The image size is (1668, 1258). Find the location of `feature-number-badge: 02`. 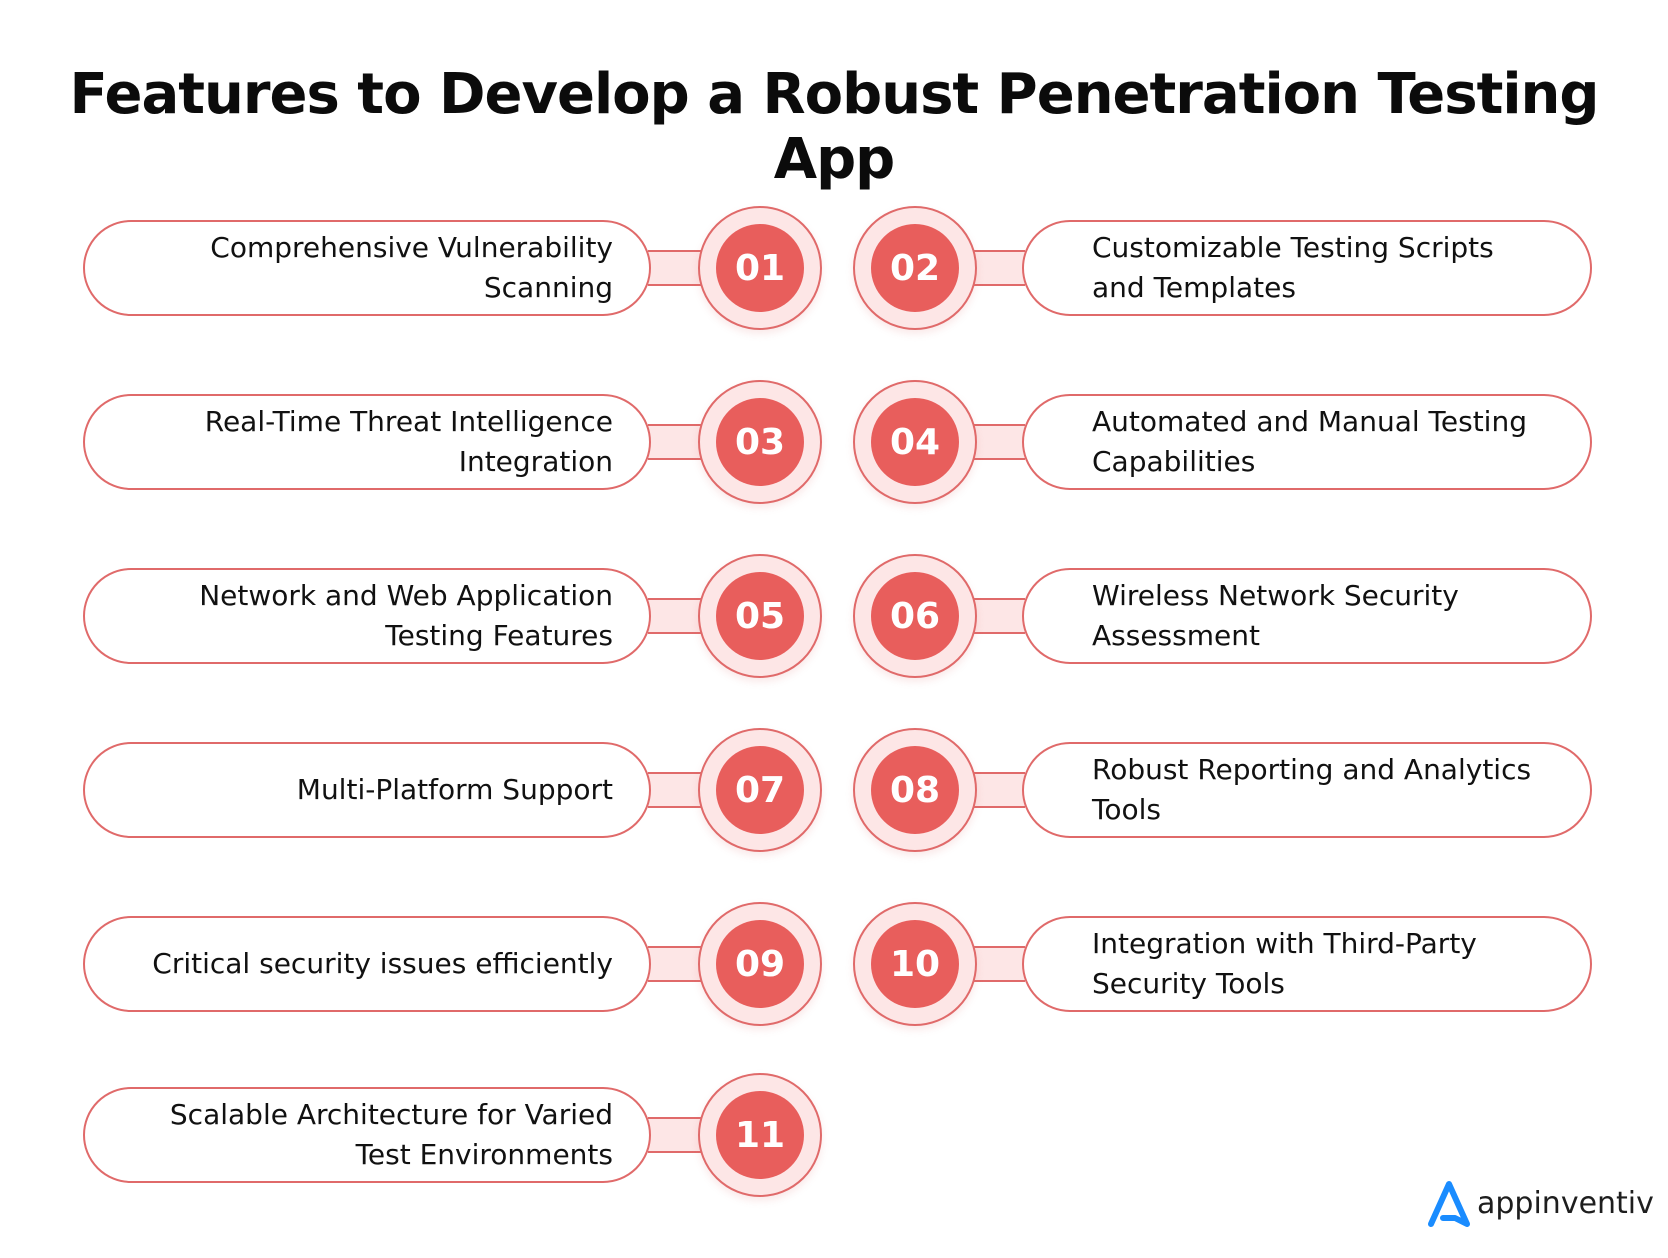

feature-number-badge: 02 is located at coordinates (915, 268).